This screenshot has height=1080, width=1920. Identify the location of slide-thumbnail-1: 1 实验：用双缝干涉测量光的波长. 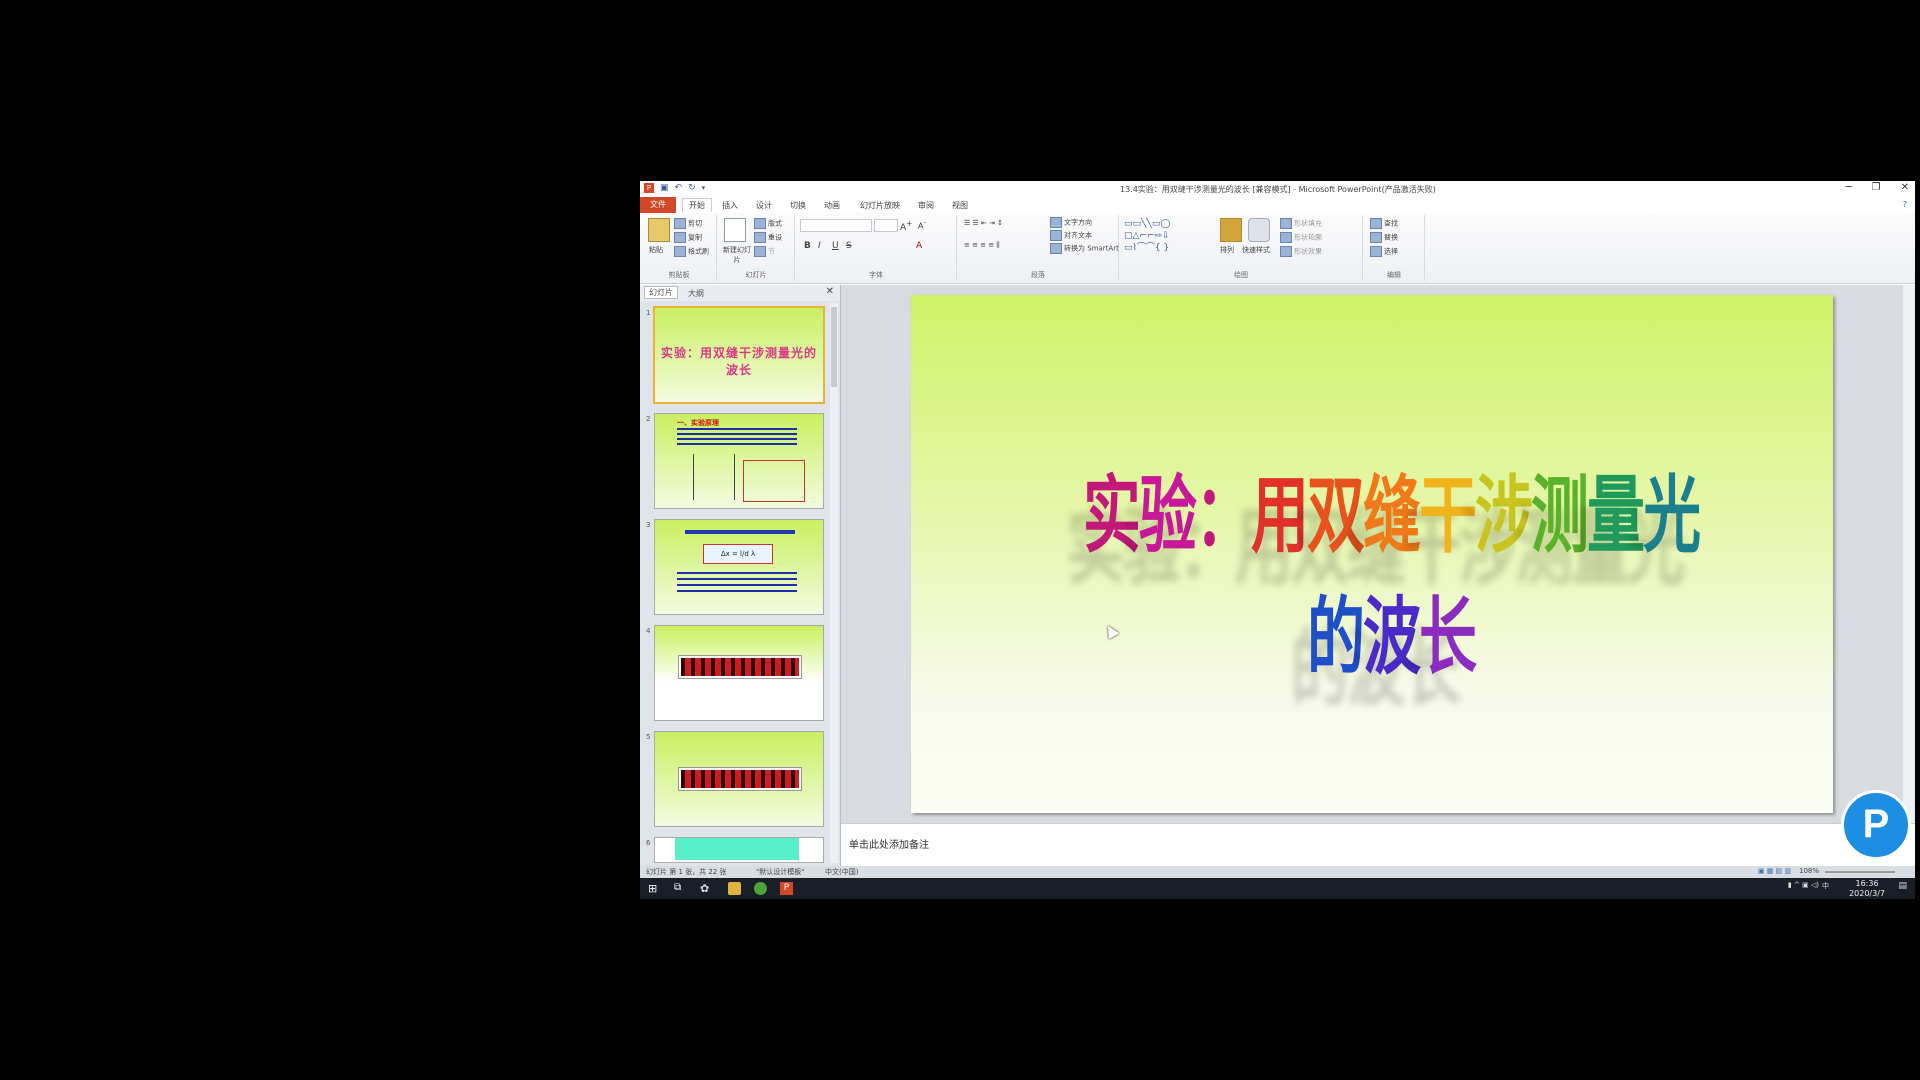
(733, 355).